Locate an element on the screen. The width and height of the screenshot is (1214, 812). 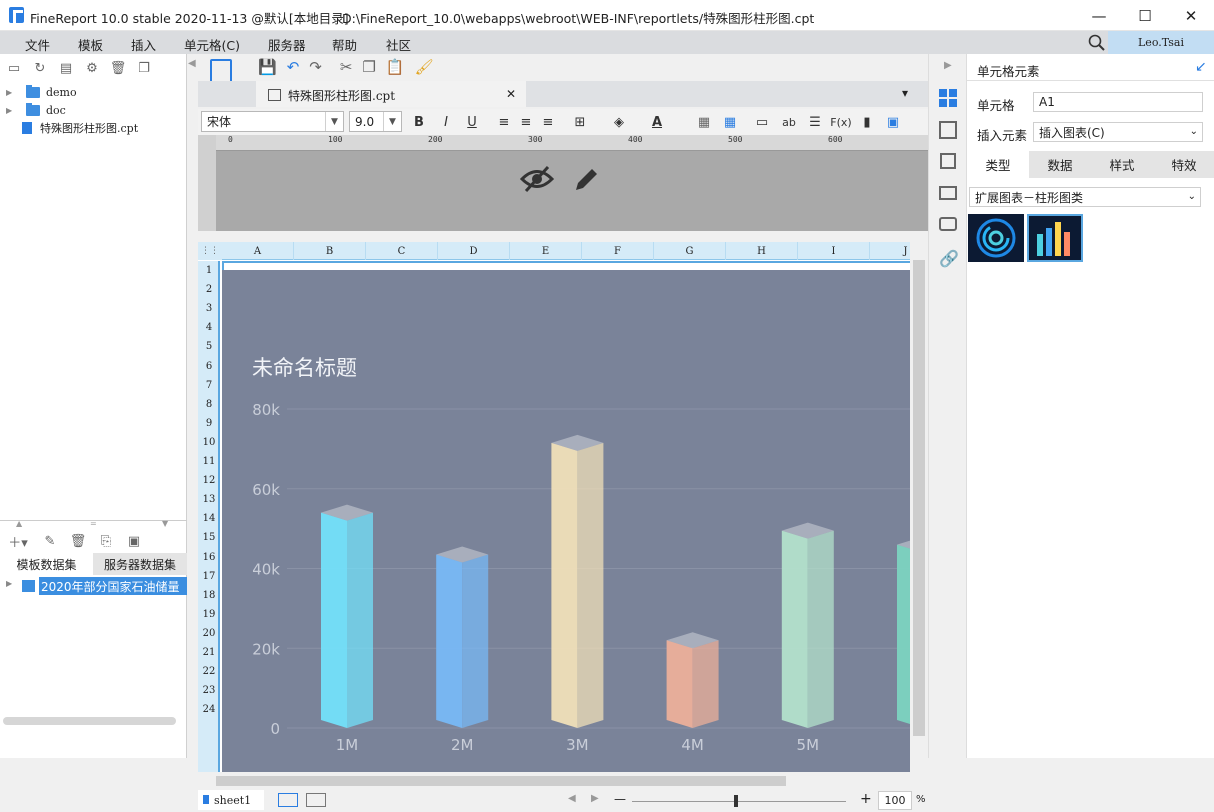
row-header: 13 is located at coordinates (209, 499).